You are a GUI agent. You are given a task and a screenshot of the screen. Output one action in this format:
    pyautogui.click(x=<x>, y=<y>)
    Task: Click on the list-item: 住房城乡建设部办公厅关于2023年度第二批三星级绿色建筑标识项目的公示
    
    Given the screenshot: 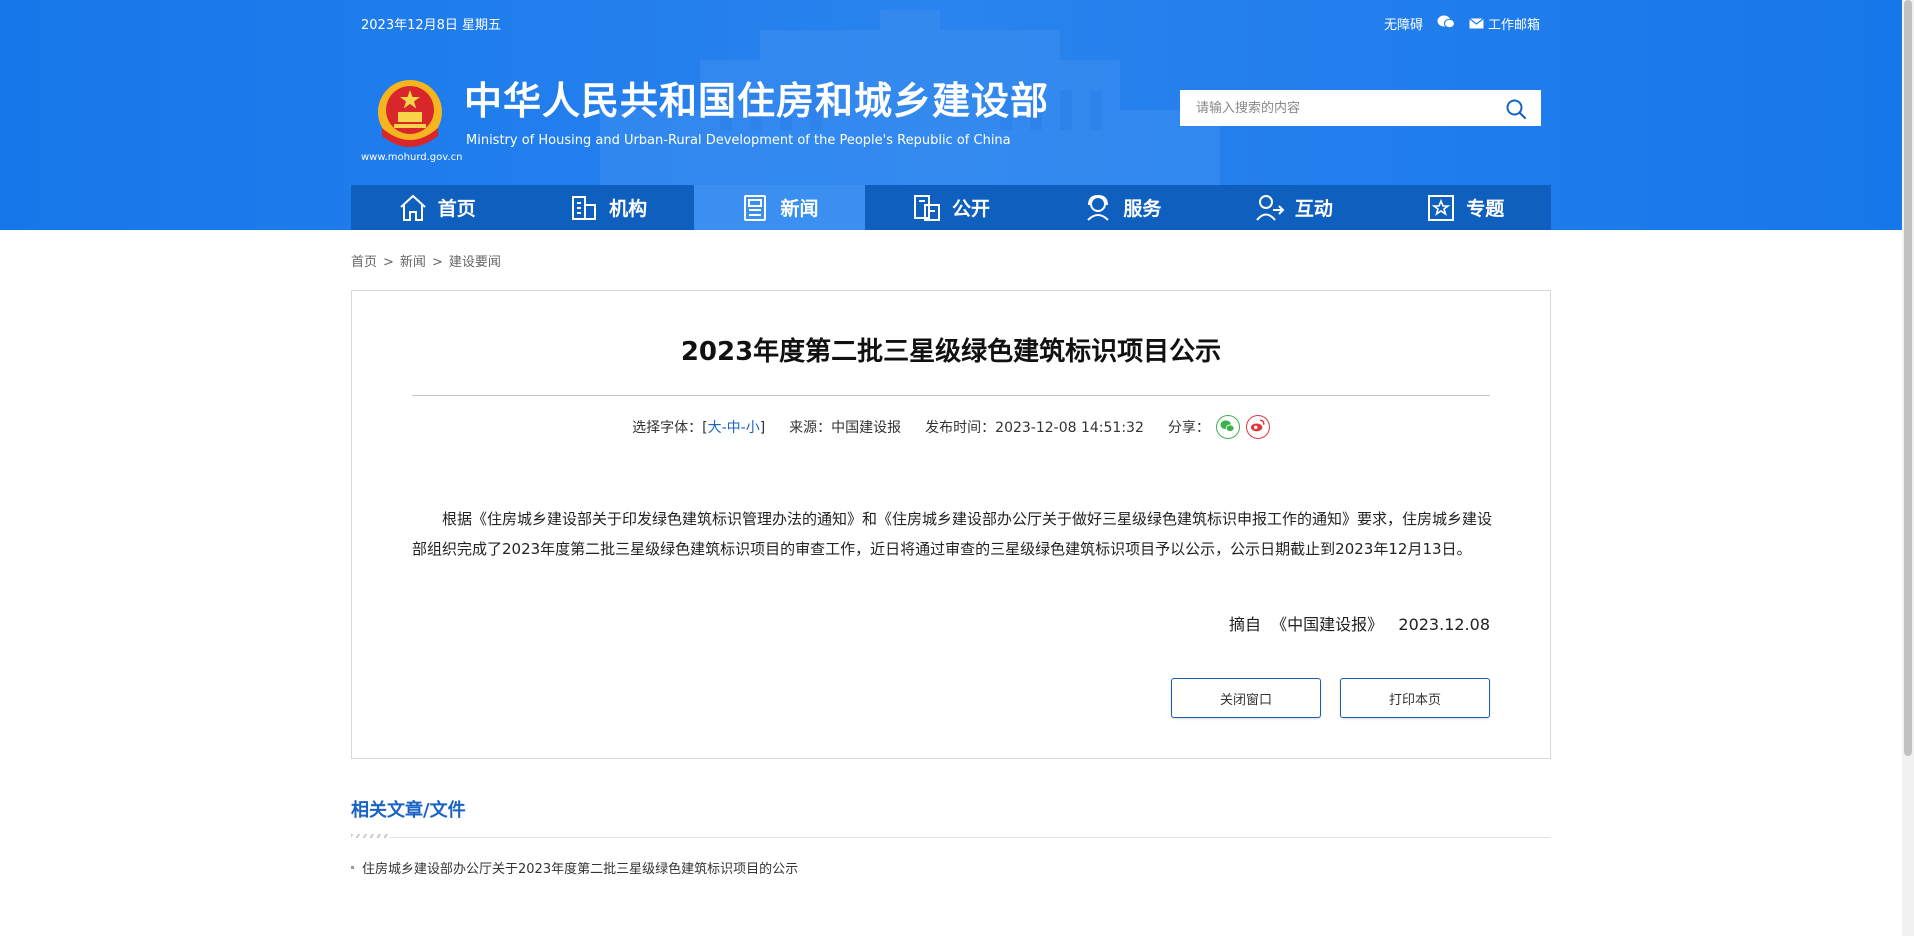 What is the action you would take?
    pyautogui.click(x=574, y=867)
    